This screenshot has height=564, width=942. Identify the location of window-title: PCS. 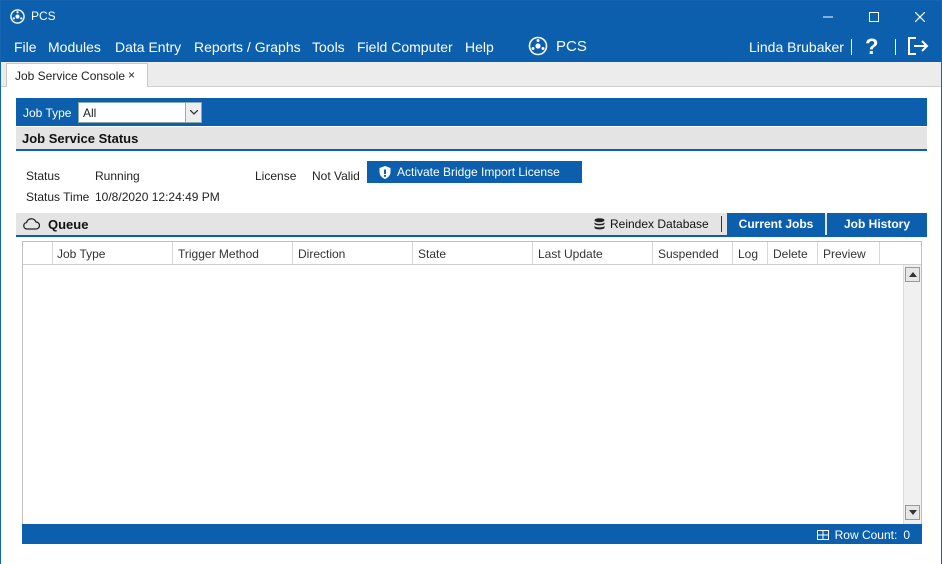
(43, 16).